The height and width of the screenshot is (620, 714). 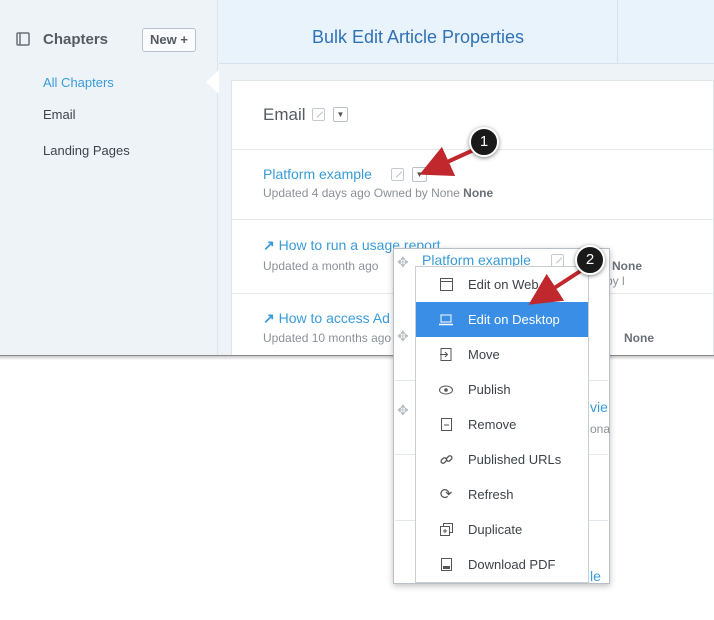 I want to click on article-meta: Updated 4 days ago Owned by None None, so click(x=378, y=193).